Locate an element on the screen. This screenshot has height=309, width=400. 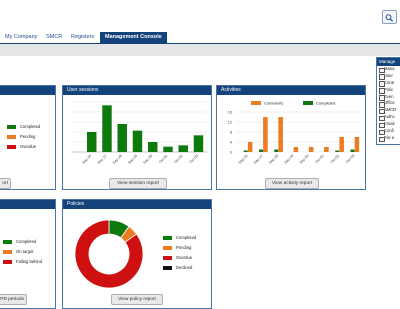
sidebar-item: Office is located at coordinates (388, 104).